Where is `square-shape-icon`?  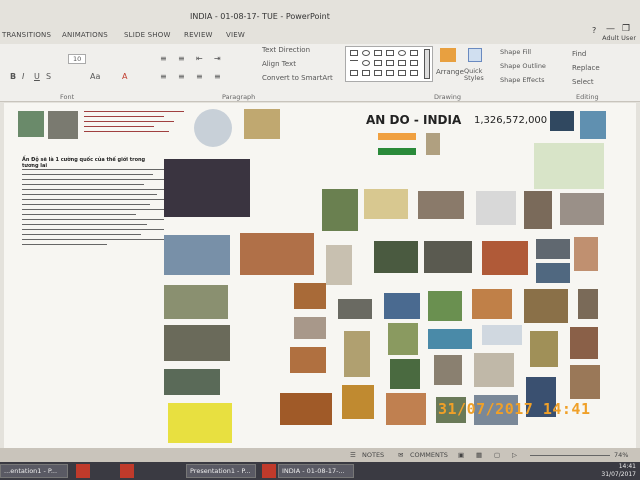 square-shape-icon is located at coordinates (378, 63).